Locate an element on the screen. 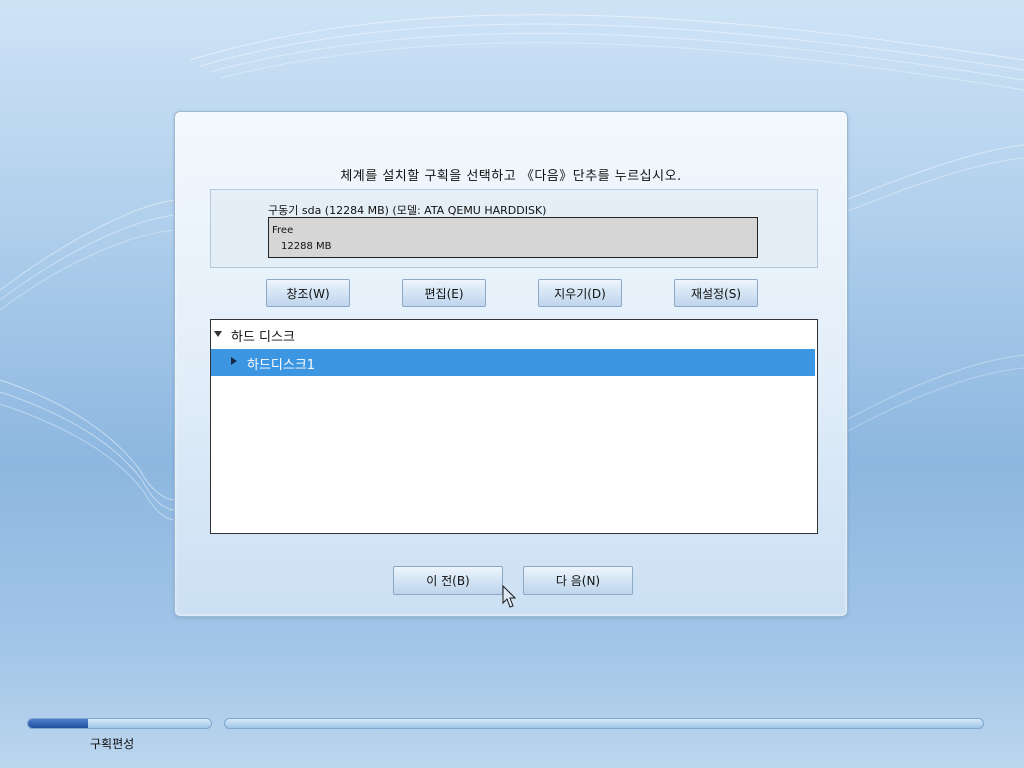 This screenshot has width=1024, height=768. delete-button: 지우기(D) is located at coordinates (580, 293).